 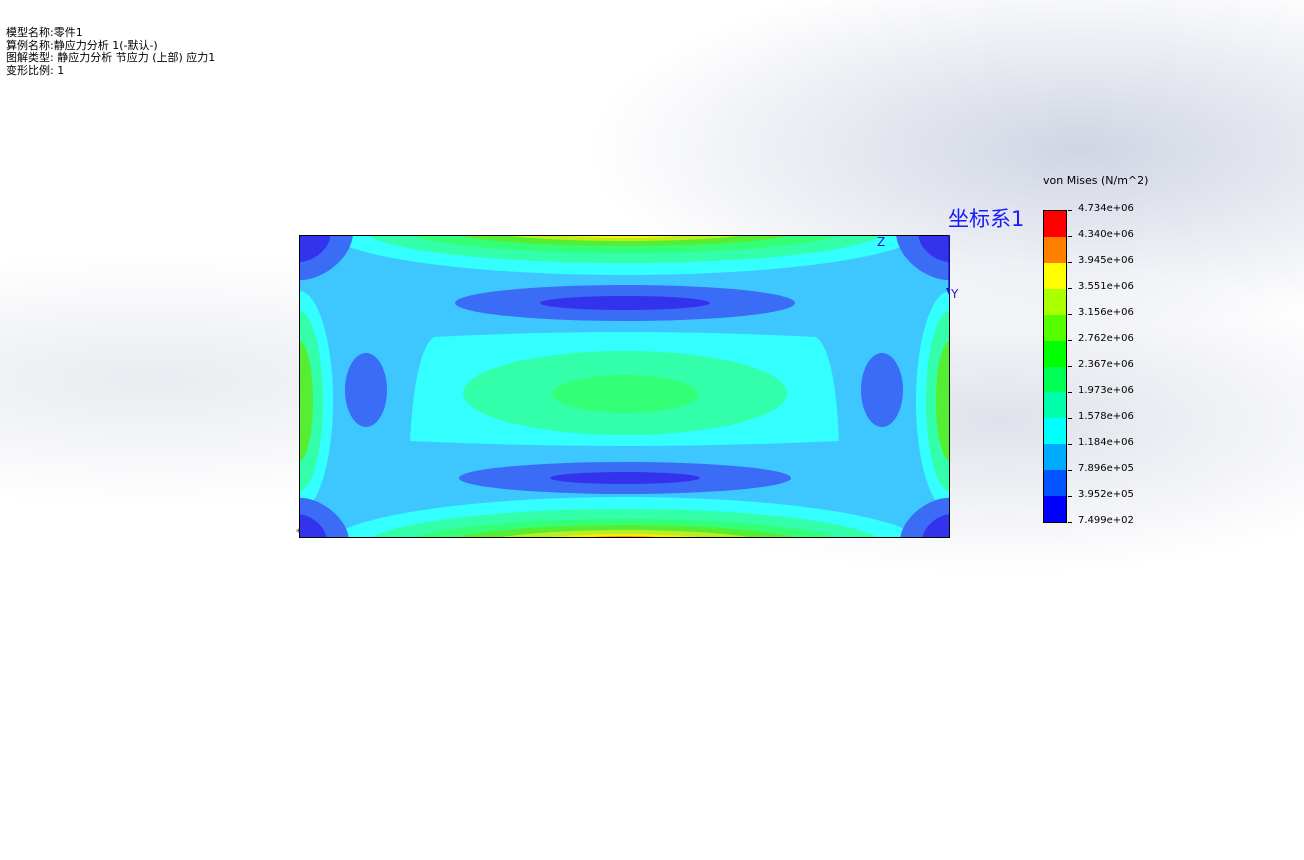 I want to click on legend-color-bar, so click(x=1055, y=366).